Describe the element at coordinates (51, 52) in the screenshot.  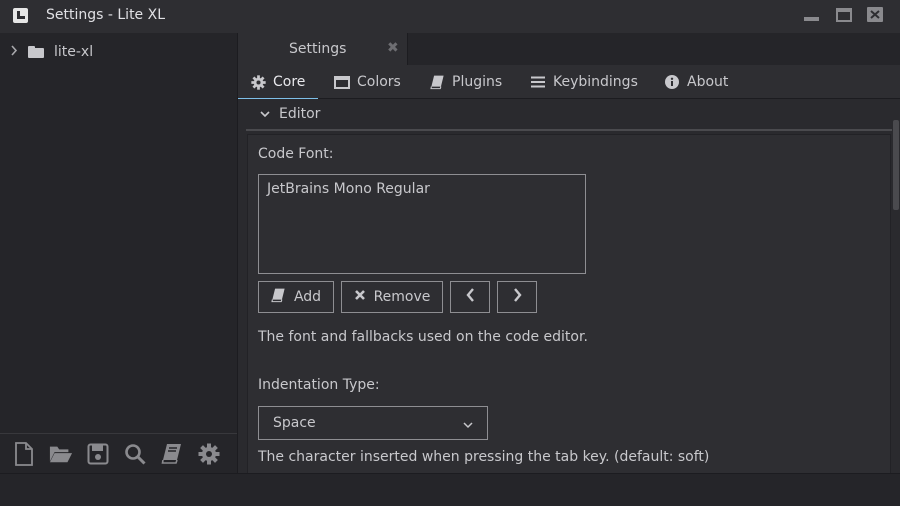
I see `tree-item-lite-xl: lite-xl` at that location.